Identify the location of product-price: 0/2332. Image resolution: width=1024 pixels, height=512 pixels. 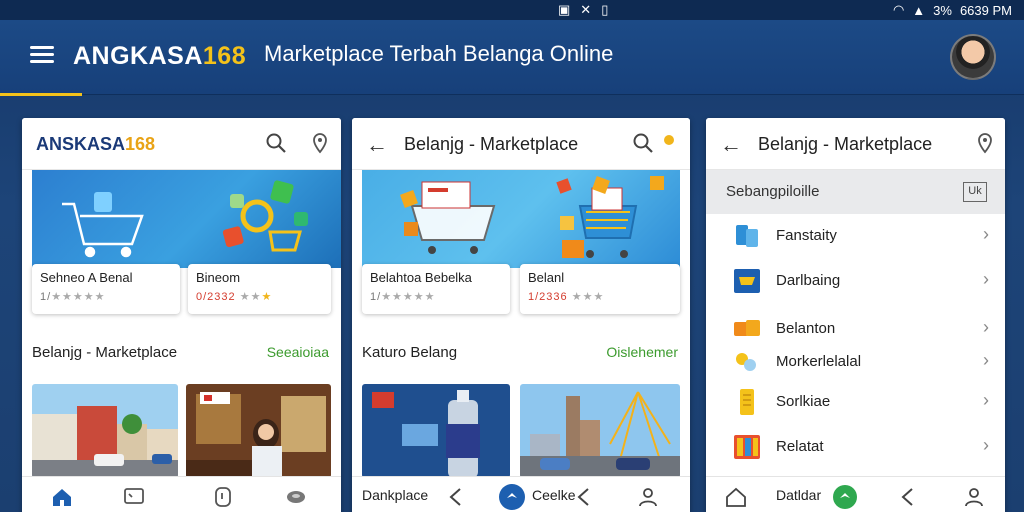
(216, 297).